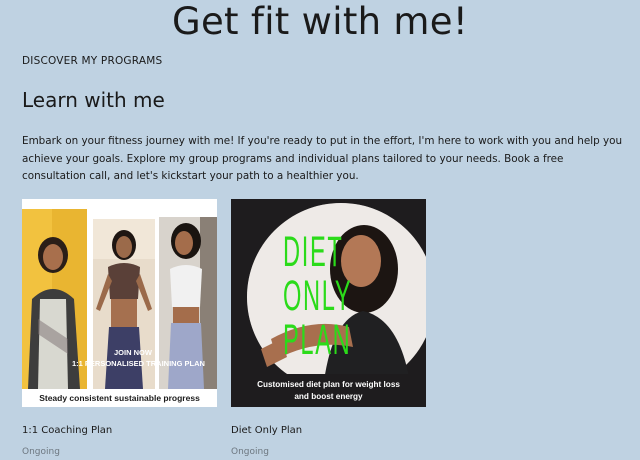 This screenshot has width=640, height=460. What do you see at coordinates (328, 384) in the screenshot?
I see `diet-caption-line1: Customised diet plan for weight loss` at bounding box center [328, 384].